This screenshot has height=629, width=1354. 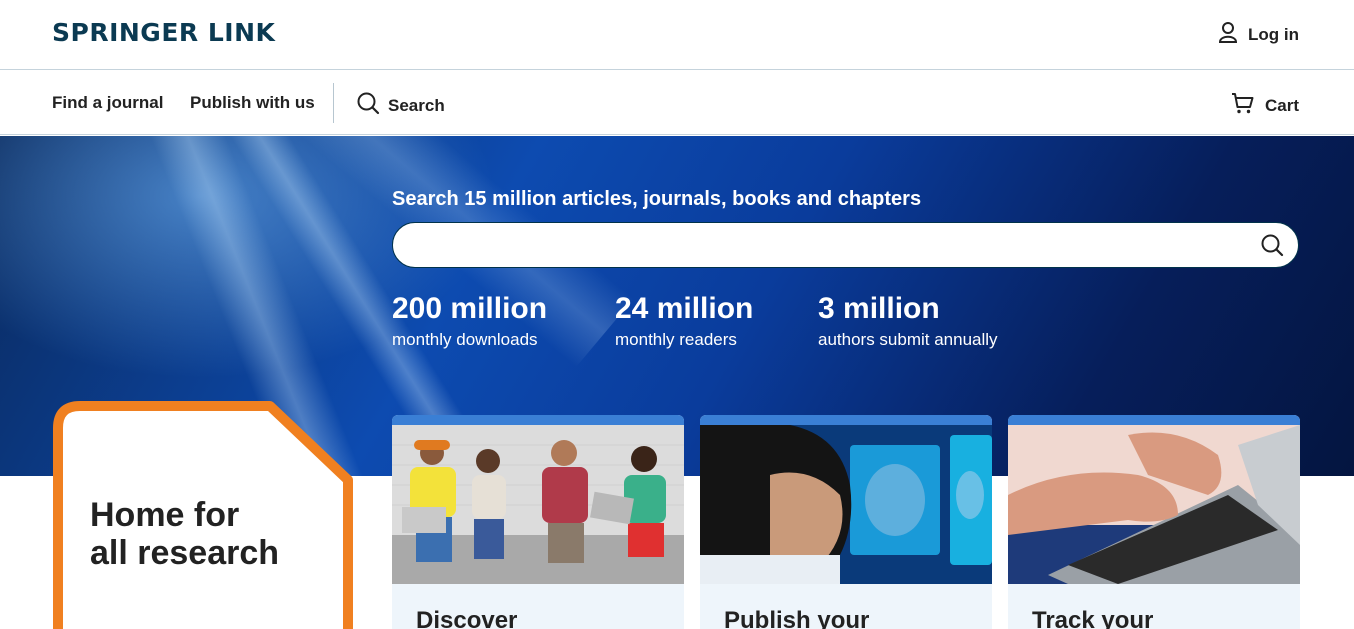 What do you see at coordinates (676, 339) in the screenshot?
I see `stat-label: monthly readers` at bounding box center [676, 339].